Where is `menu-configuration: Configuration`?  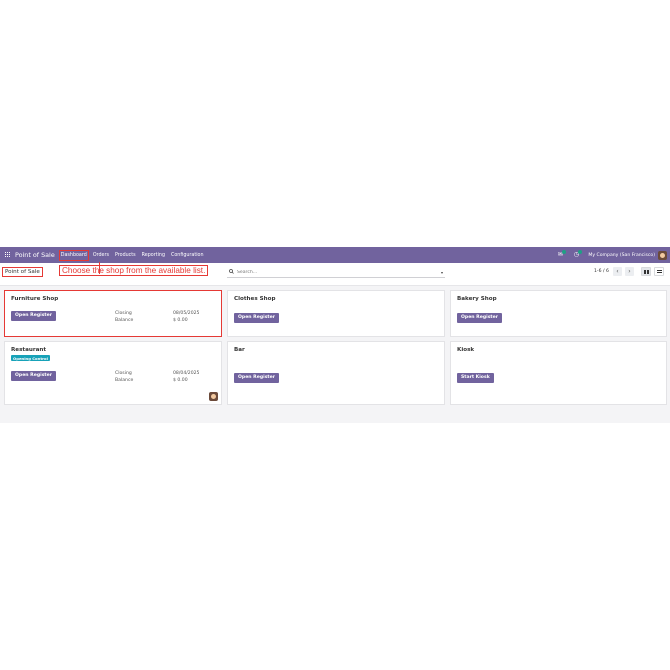 menu-configuration: Configuration is located at coordinates (187, 255).